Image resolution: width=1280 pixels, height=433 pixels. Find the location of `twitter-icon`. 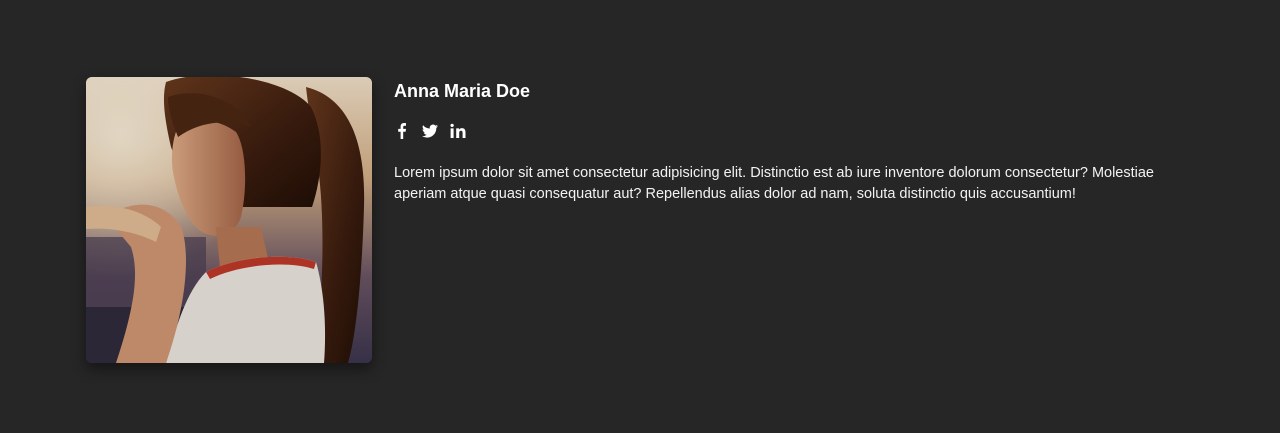

twitter-icon is located at coordinates (430, 131).